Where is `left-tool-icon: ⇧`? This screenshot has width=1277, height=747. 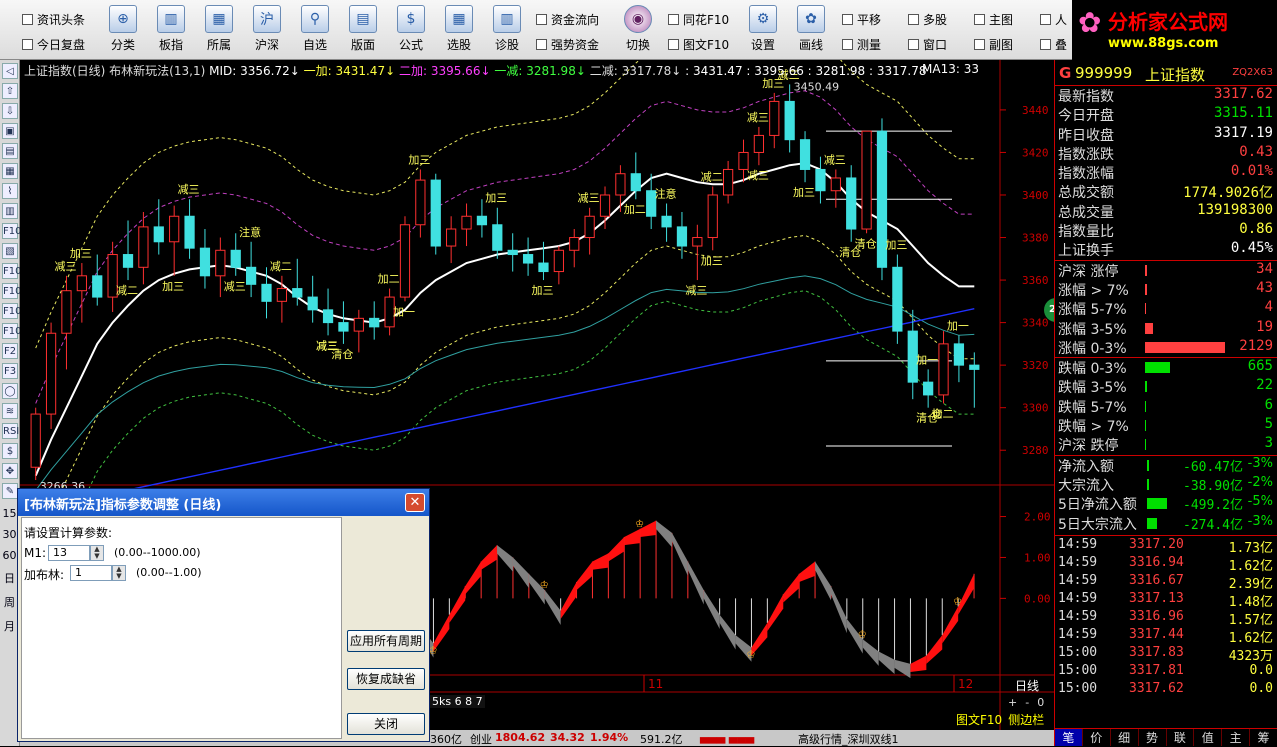 left-tool-icon: ⇧ is located at coordinates (10, 91).